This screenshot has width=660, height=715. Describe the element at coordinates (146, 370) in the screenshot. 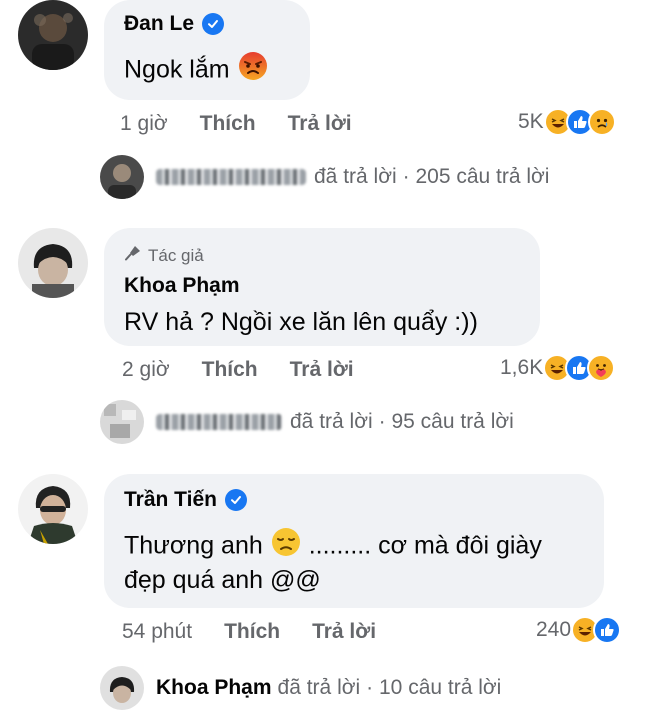

I see `comment-time: 2 giờ` at that location.